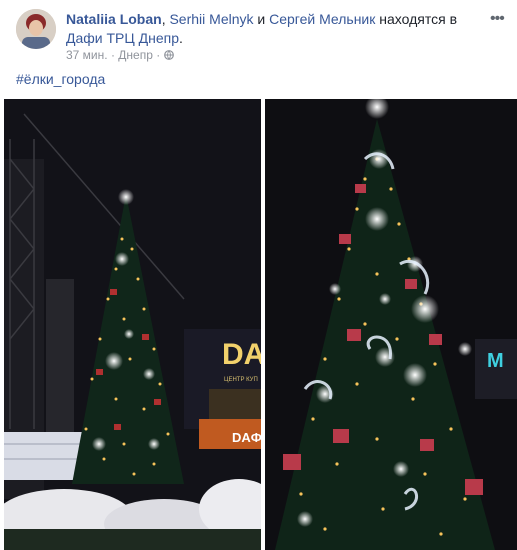 This screenshot has height=550, width=517. Describe the element at coordinates (495, 361) in the screenshot. I see `mall-sign-right: M` at that location.